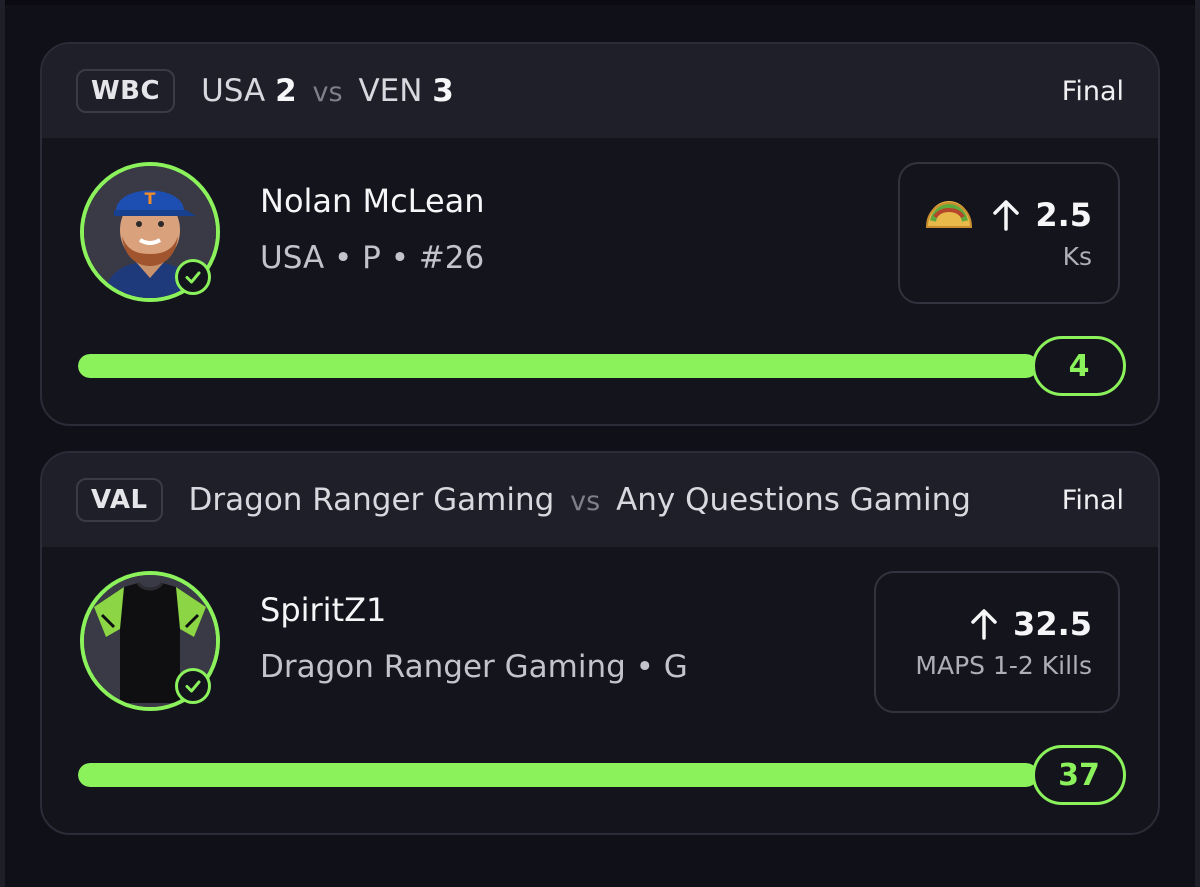 Image resolution: width=1200 pixels, height=887 pixels. I want to click on player-name: SpiritZ1, so click(323, 610).